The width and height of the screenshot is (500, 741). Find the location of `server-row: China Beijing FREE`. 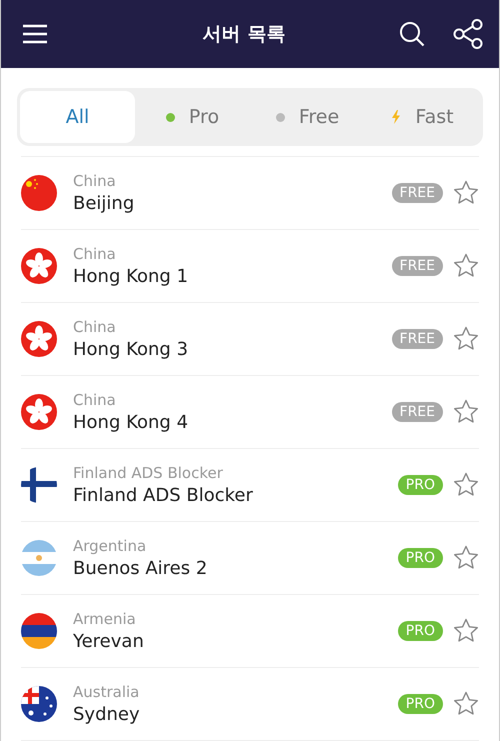

server-row: China Beijing FREE is located at coordinates (250, 193).